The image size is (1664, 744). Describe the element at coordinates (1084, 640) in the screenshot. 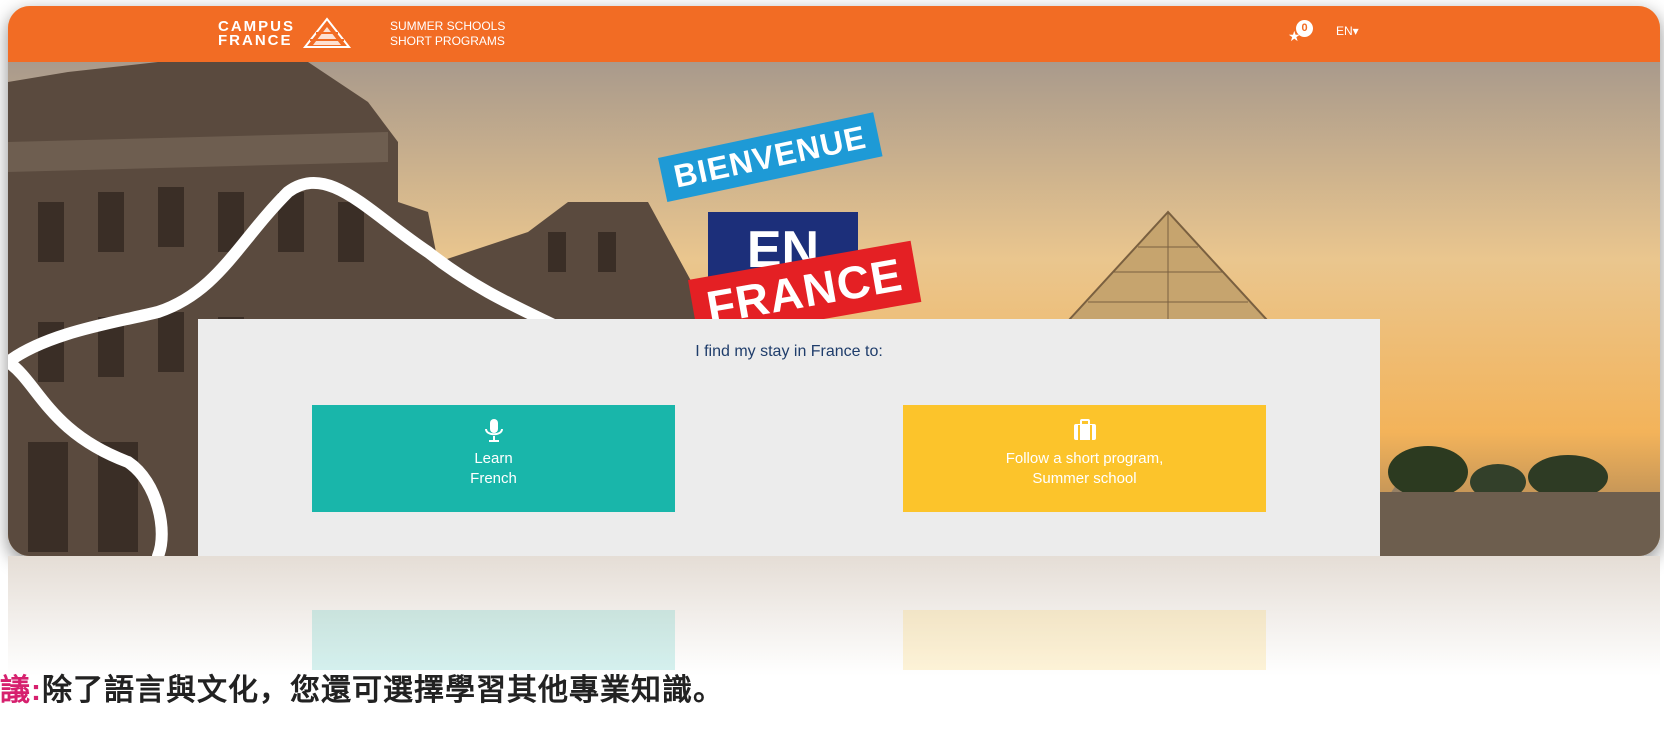

I see `reflection-yellow-box` at that location.